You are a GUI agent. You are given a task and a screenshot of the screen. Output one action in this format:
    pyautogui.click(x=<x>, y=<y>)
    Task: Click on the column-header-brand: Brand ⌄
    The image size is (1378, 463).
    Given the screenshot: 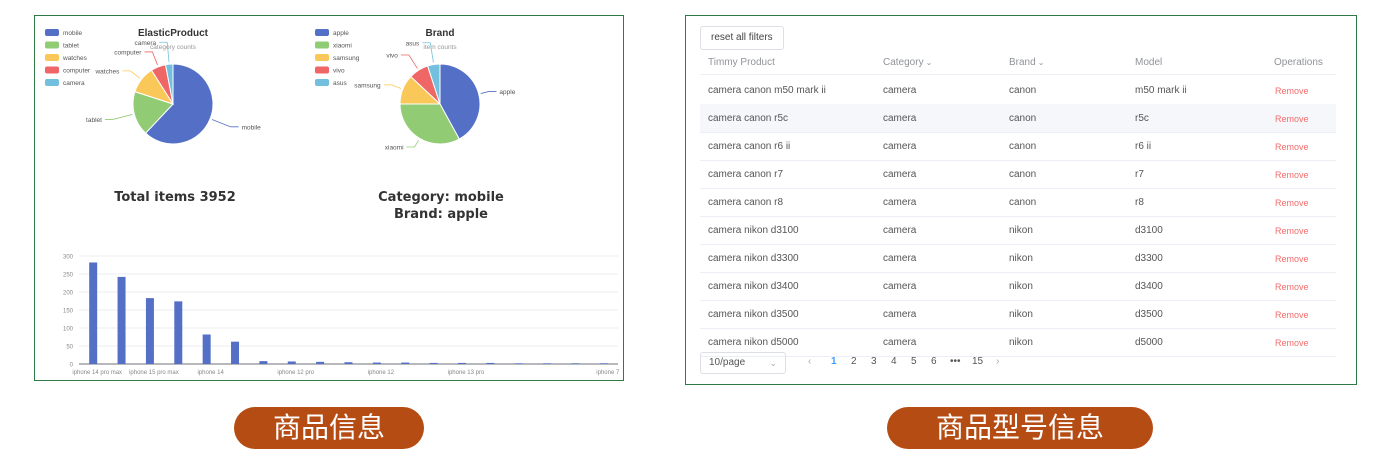 What is the action you would take?
    pyautogui.click(x=1026, y=62)
    